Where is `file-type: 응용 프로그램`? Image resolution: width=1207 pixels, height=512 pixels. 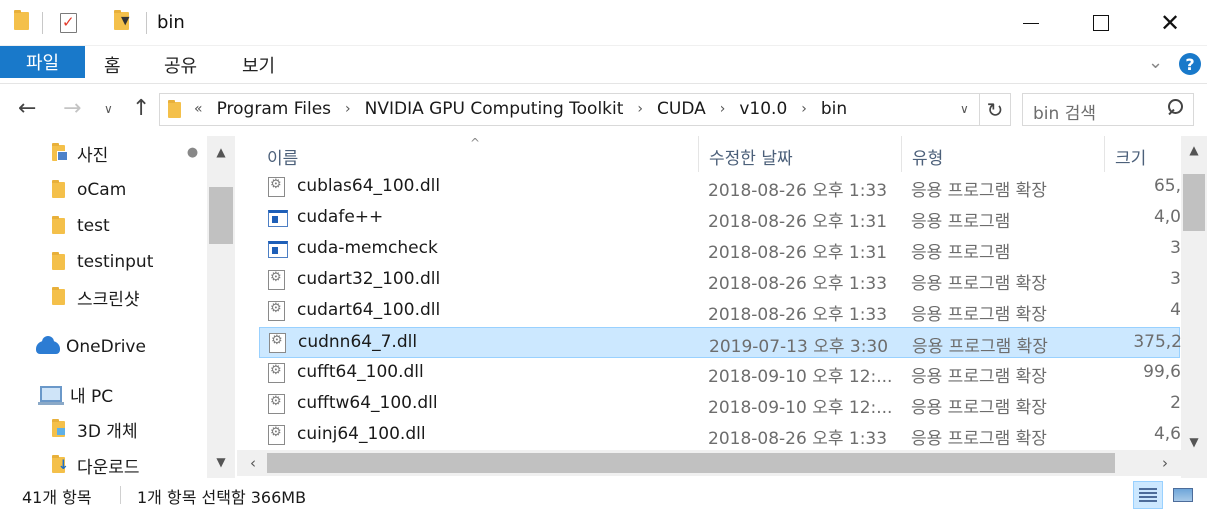 file-type: 응용 프로그램 is located at coordinates (961, 222).